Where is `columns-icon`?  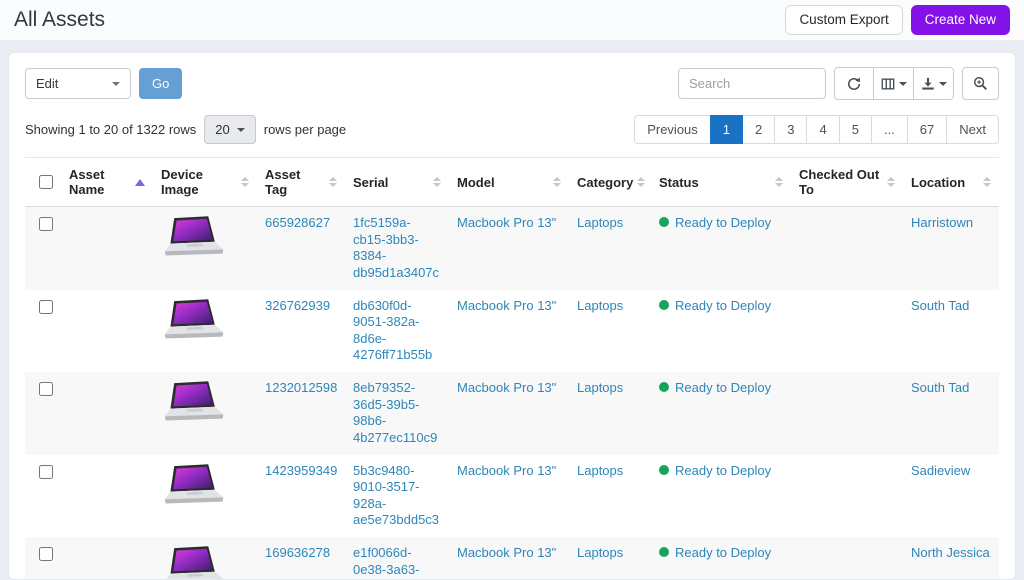
columns-icon is located at coordinates (887, 83).